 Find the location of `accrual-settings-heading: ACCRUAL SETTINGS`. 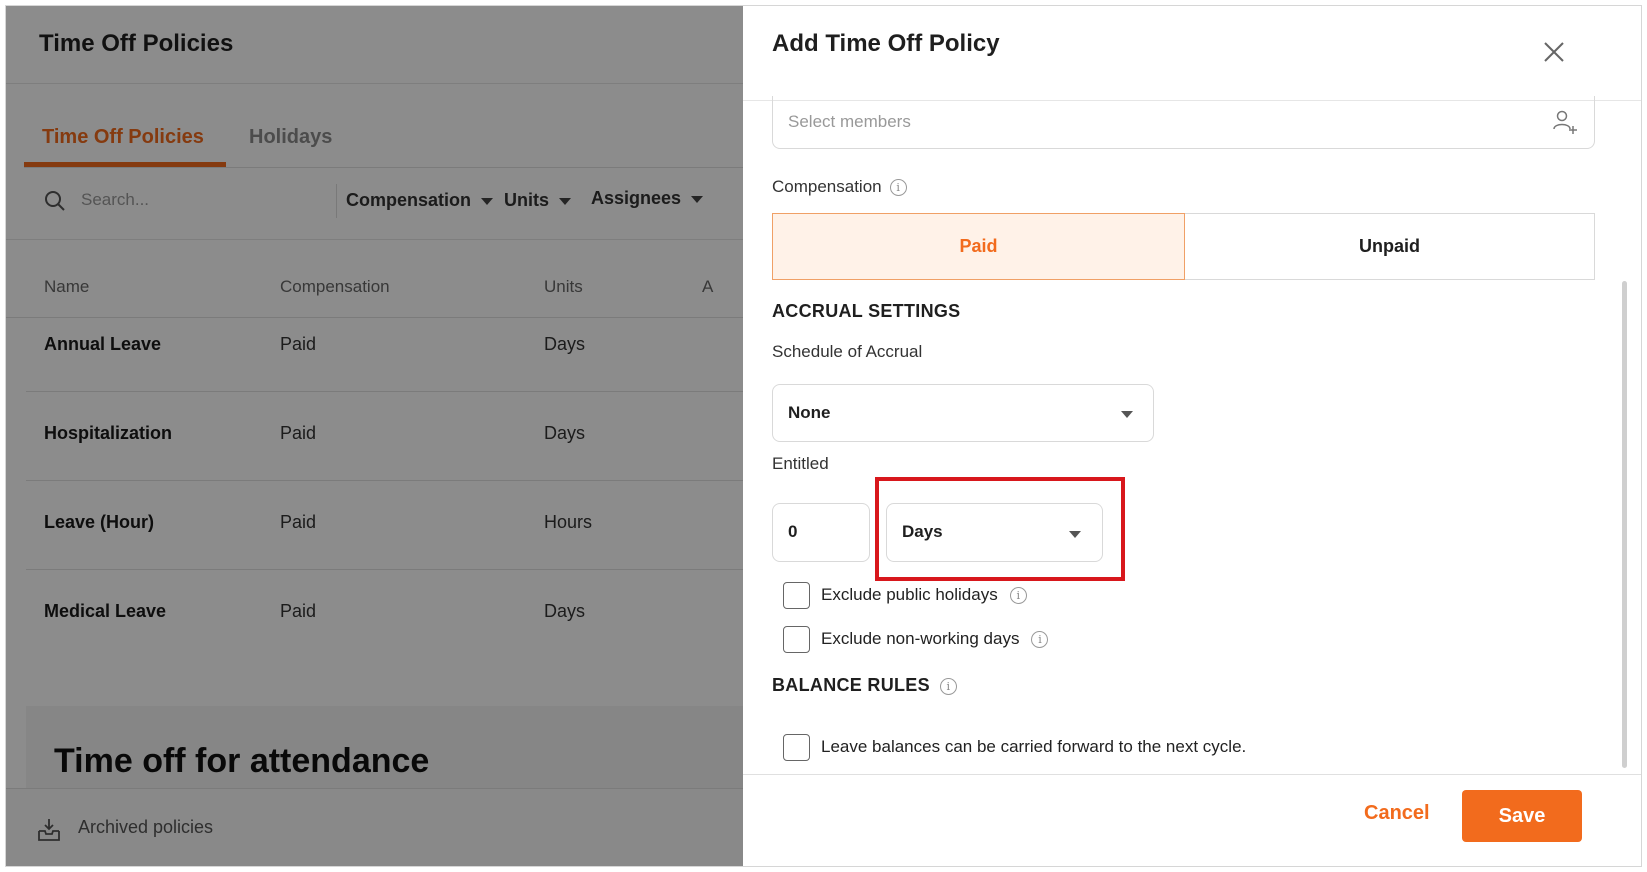

accrual-settings-heading: ACCRUAL SETTINGS is located at coordinates (866, 311).